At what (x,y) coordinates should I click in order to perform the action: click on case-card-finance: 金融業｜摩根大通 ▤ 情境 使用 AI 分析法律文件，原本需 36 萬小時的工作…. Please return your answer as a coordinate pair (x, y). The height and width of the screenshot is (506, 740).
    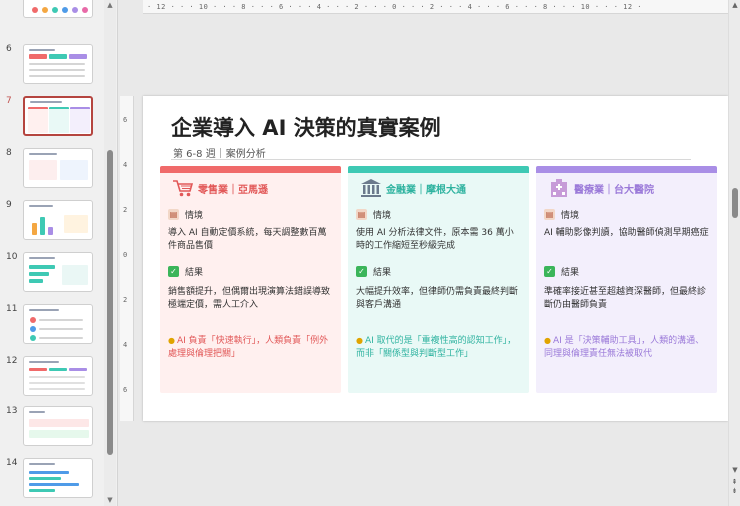
    Looking at the image, I should click on (438, 279).